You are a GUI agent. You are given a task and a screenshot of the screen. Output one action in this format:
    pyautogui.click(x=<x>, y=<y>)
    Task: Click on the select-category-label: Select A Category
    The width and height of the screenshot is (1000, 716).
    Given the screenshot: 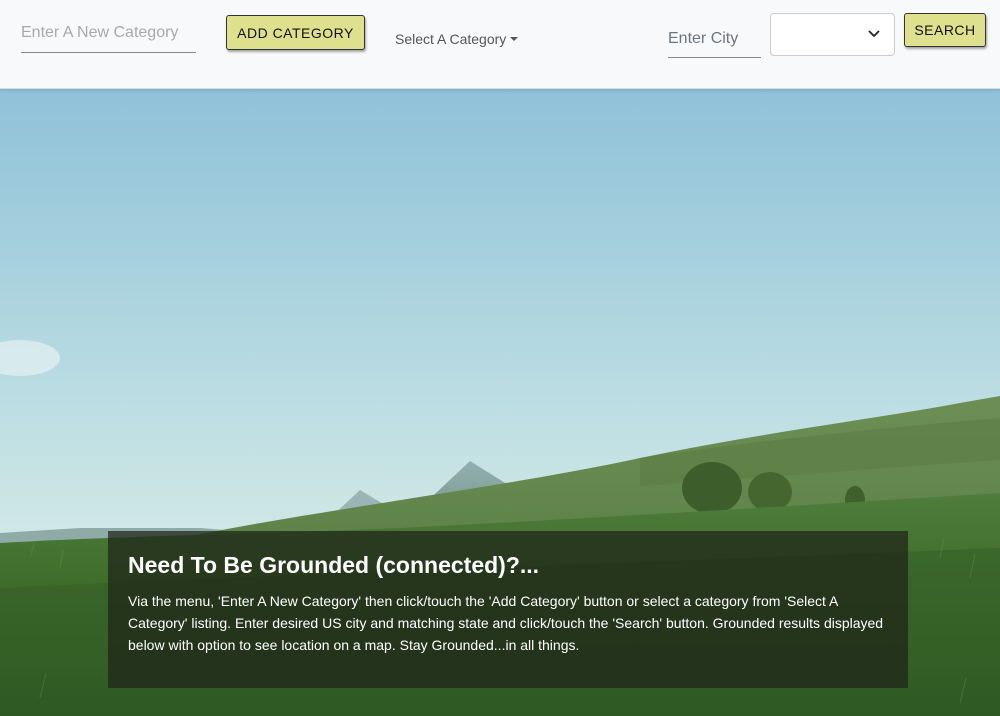 What is the action you would take?
    pyautogui.click(x=451, y=39)
    